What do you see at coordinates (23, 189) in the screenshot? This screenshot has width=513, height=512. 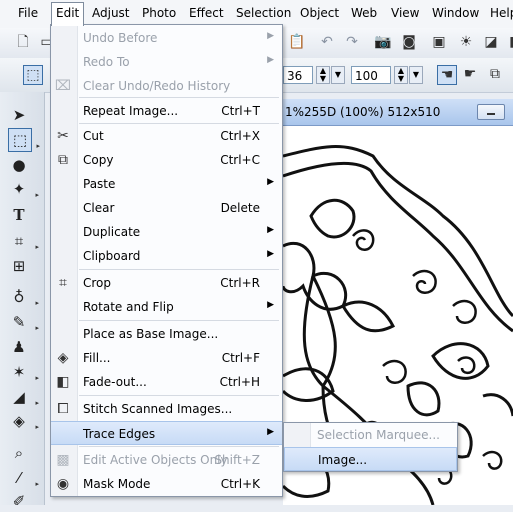 I see `magic-wand-tool-icon: ✦ ▸` at bounding box center [23, 189].